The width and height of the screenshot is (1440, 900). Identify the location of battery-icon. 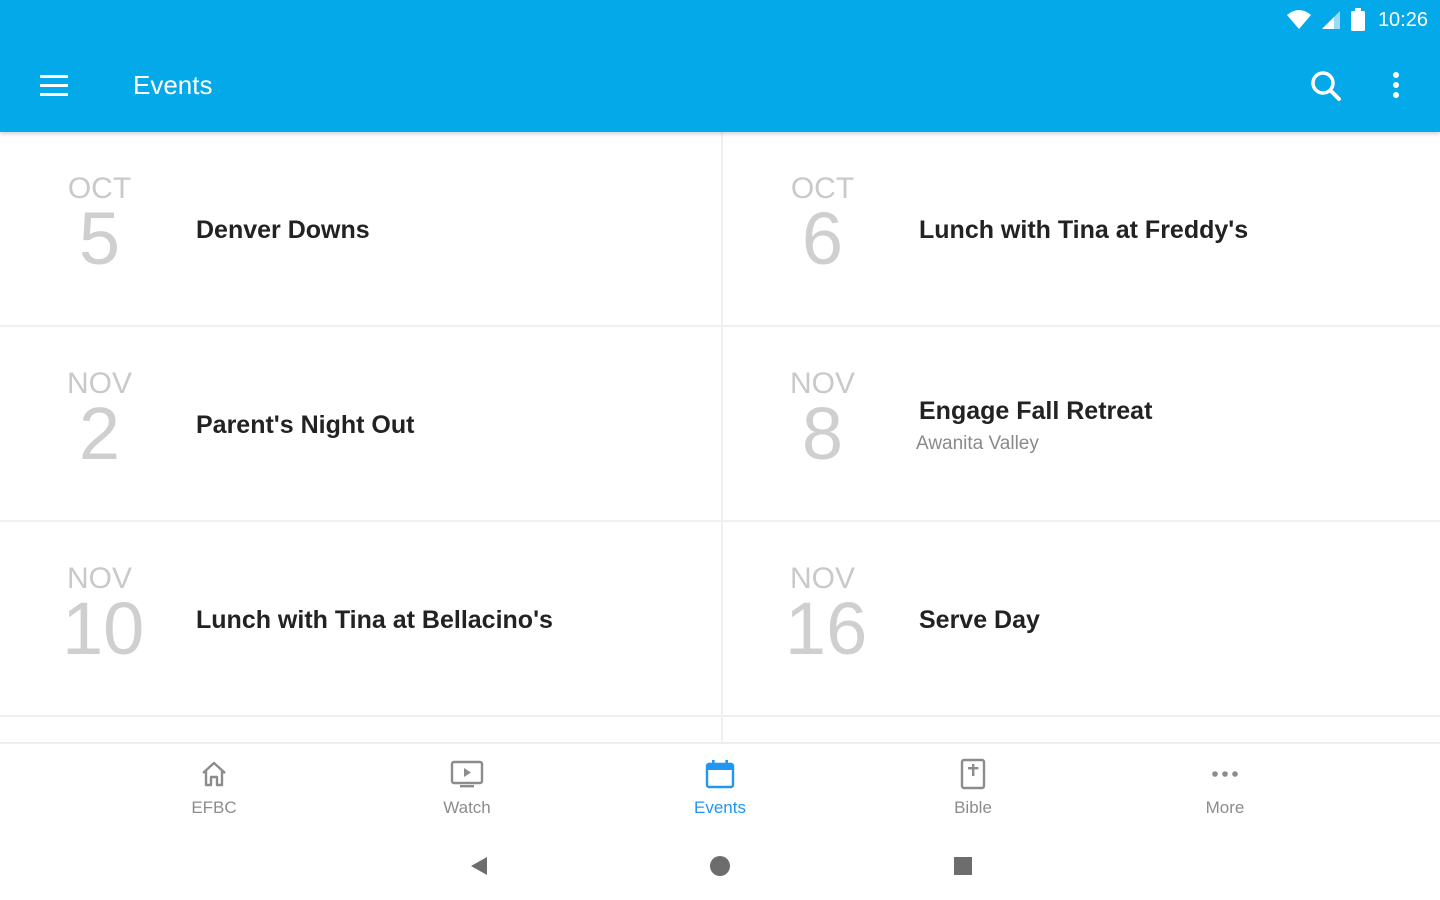
(1357, 19).